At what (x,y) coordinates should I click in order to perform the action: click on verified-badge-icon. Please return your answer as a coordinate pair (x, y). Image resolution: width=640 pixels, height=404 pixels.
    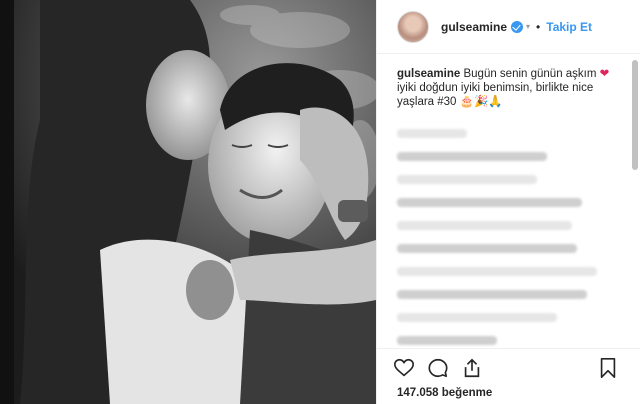
    Looking at the image, I should click on (517, 26).